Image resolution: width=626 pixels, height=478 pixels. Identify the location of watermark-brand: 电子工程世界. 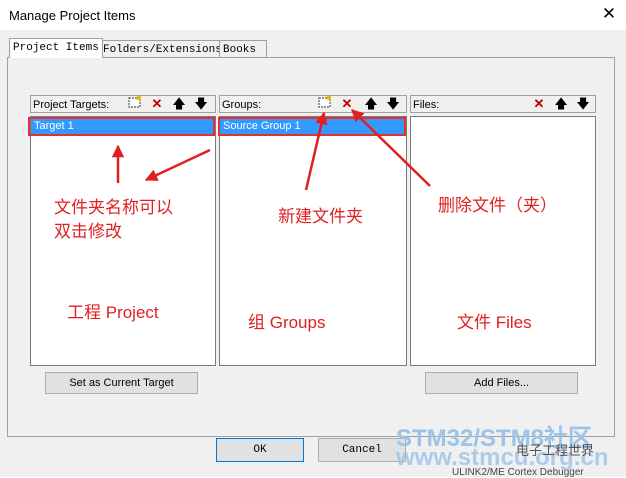
(555, 450).